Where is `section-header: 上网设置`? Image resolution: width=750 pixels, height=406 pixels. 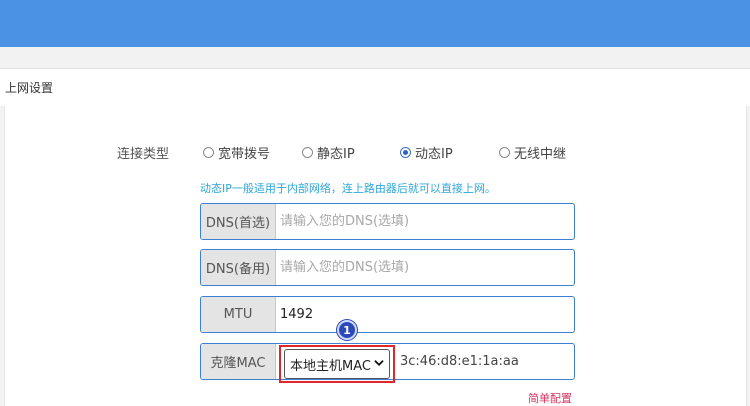 section-header: 上网设置 is located at coordinates (375, 87).